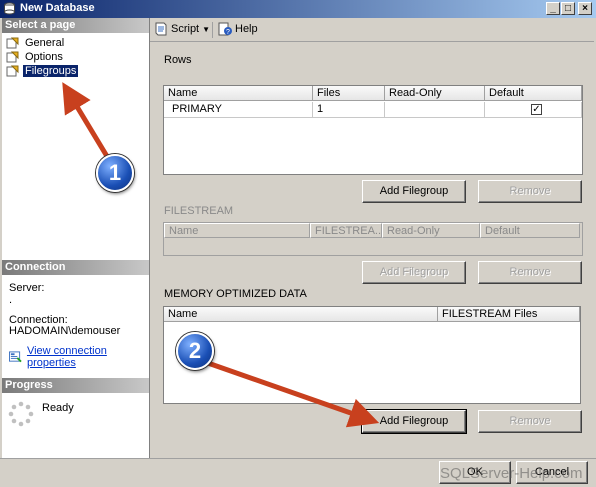 The width and height of the screenshot is (596, 487). I want to click on callout-marker-1: 1, so click(115, 173).